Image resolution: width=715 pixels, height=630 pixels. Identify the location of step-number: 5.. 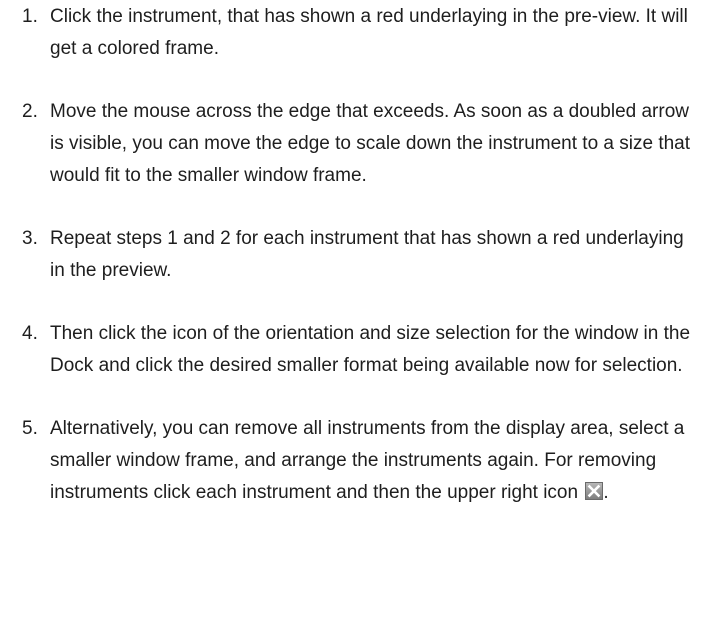
(30, 428).